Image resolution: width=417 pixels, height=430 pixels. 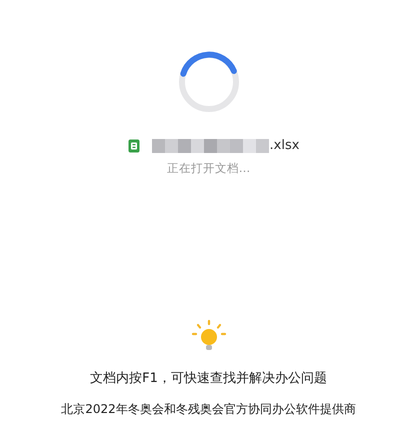 What do you see at coordinates (208, 409) in the screenshot?
I see `footer-text: 北京2022年冬奥会和冬残奥会官方协同办公软件提供商` at bounding box center [208, 409].